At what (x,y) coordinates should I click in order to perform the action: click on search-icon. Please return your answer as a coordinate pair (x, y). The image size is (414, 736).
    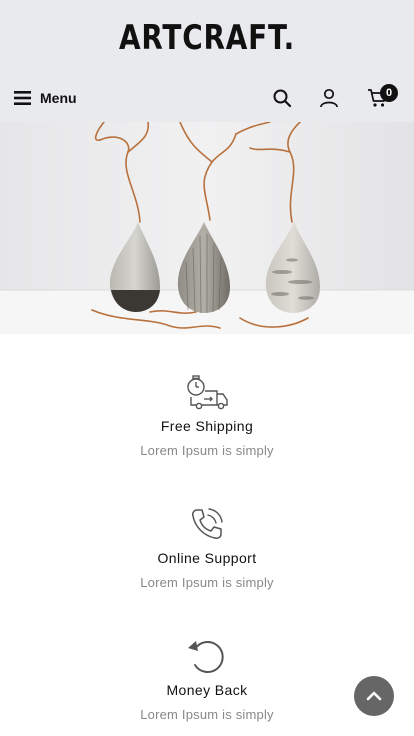
    Looking at the image, I should click on (282, 98).